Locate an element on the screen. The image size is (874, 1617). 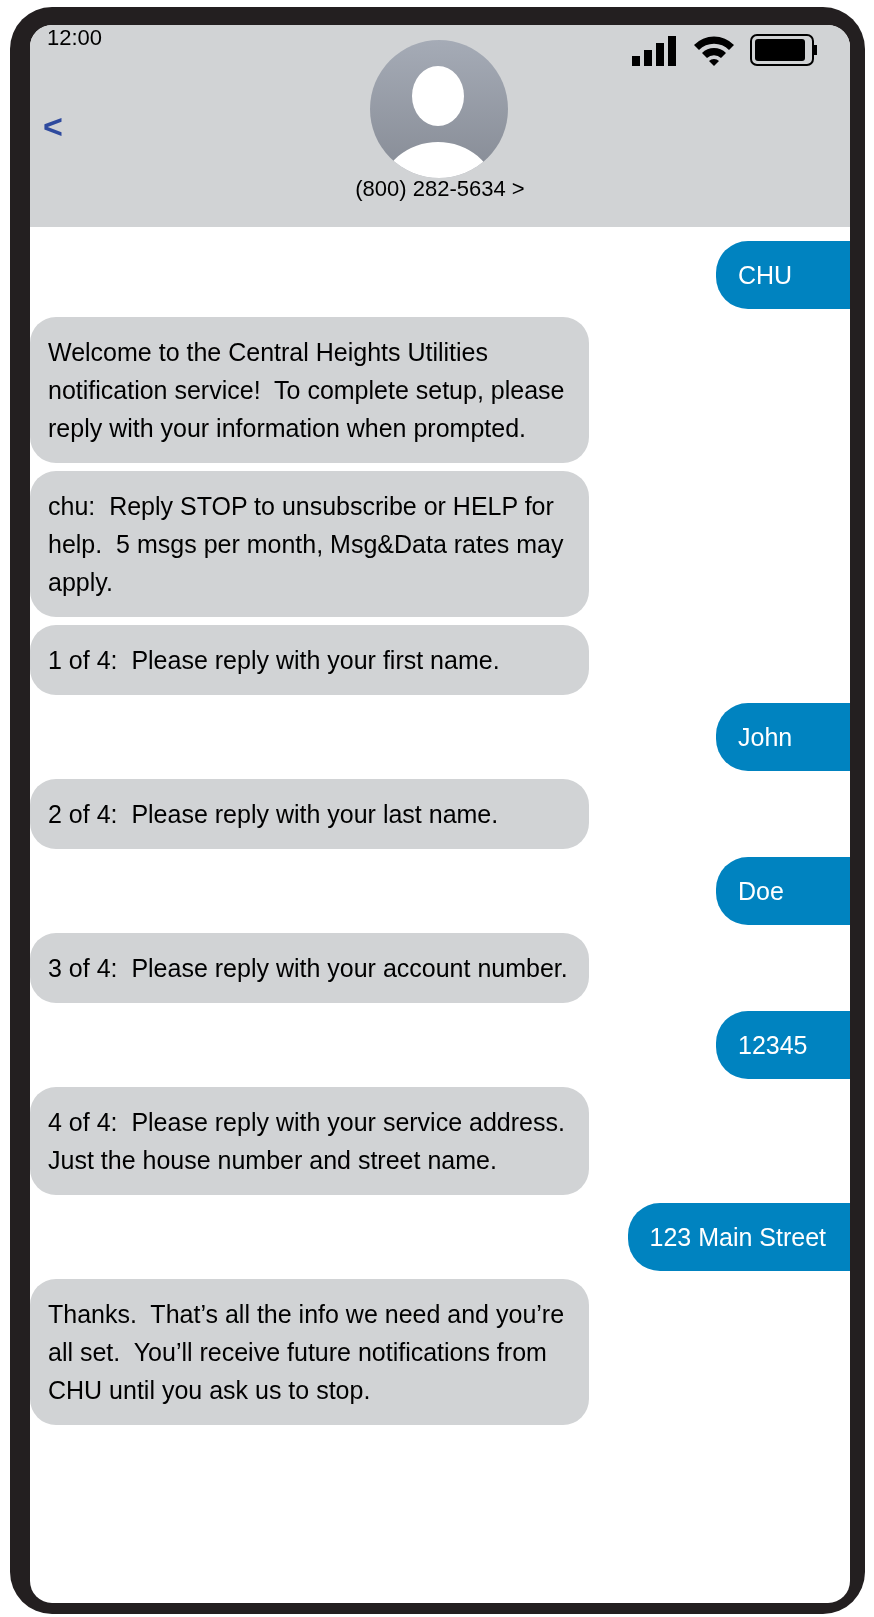
sent-message-bubble: 12345 is located at coordinates (783, 1045).